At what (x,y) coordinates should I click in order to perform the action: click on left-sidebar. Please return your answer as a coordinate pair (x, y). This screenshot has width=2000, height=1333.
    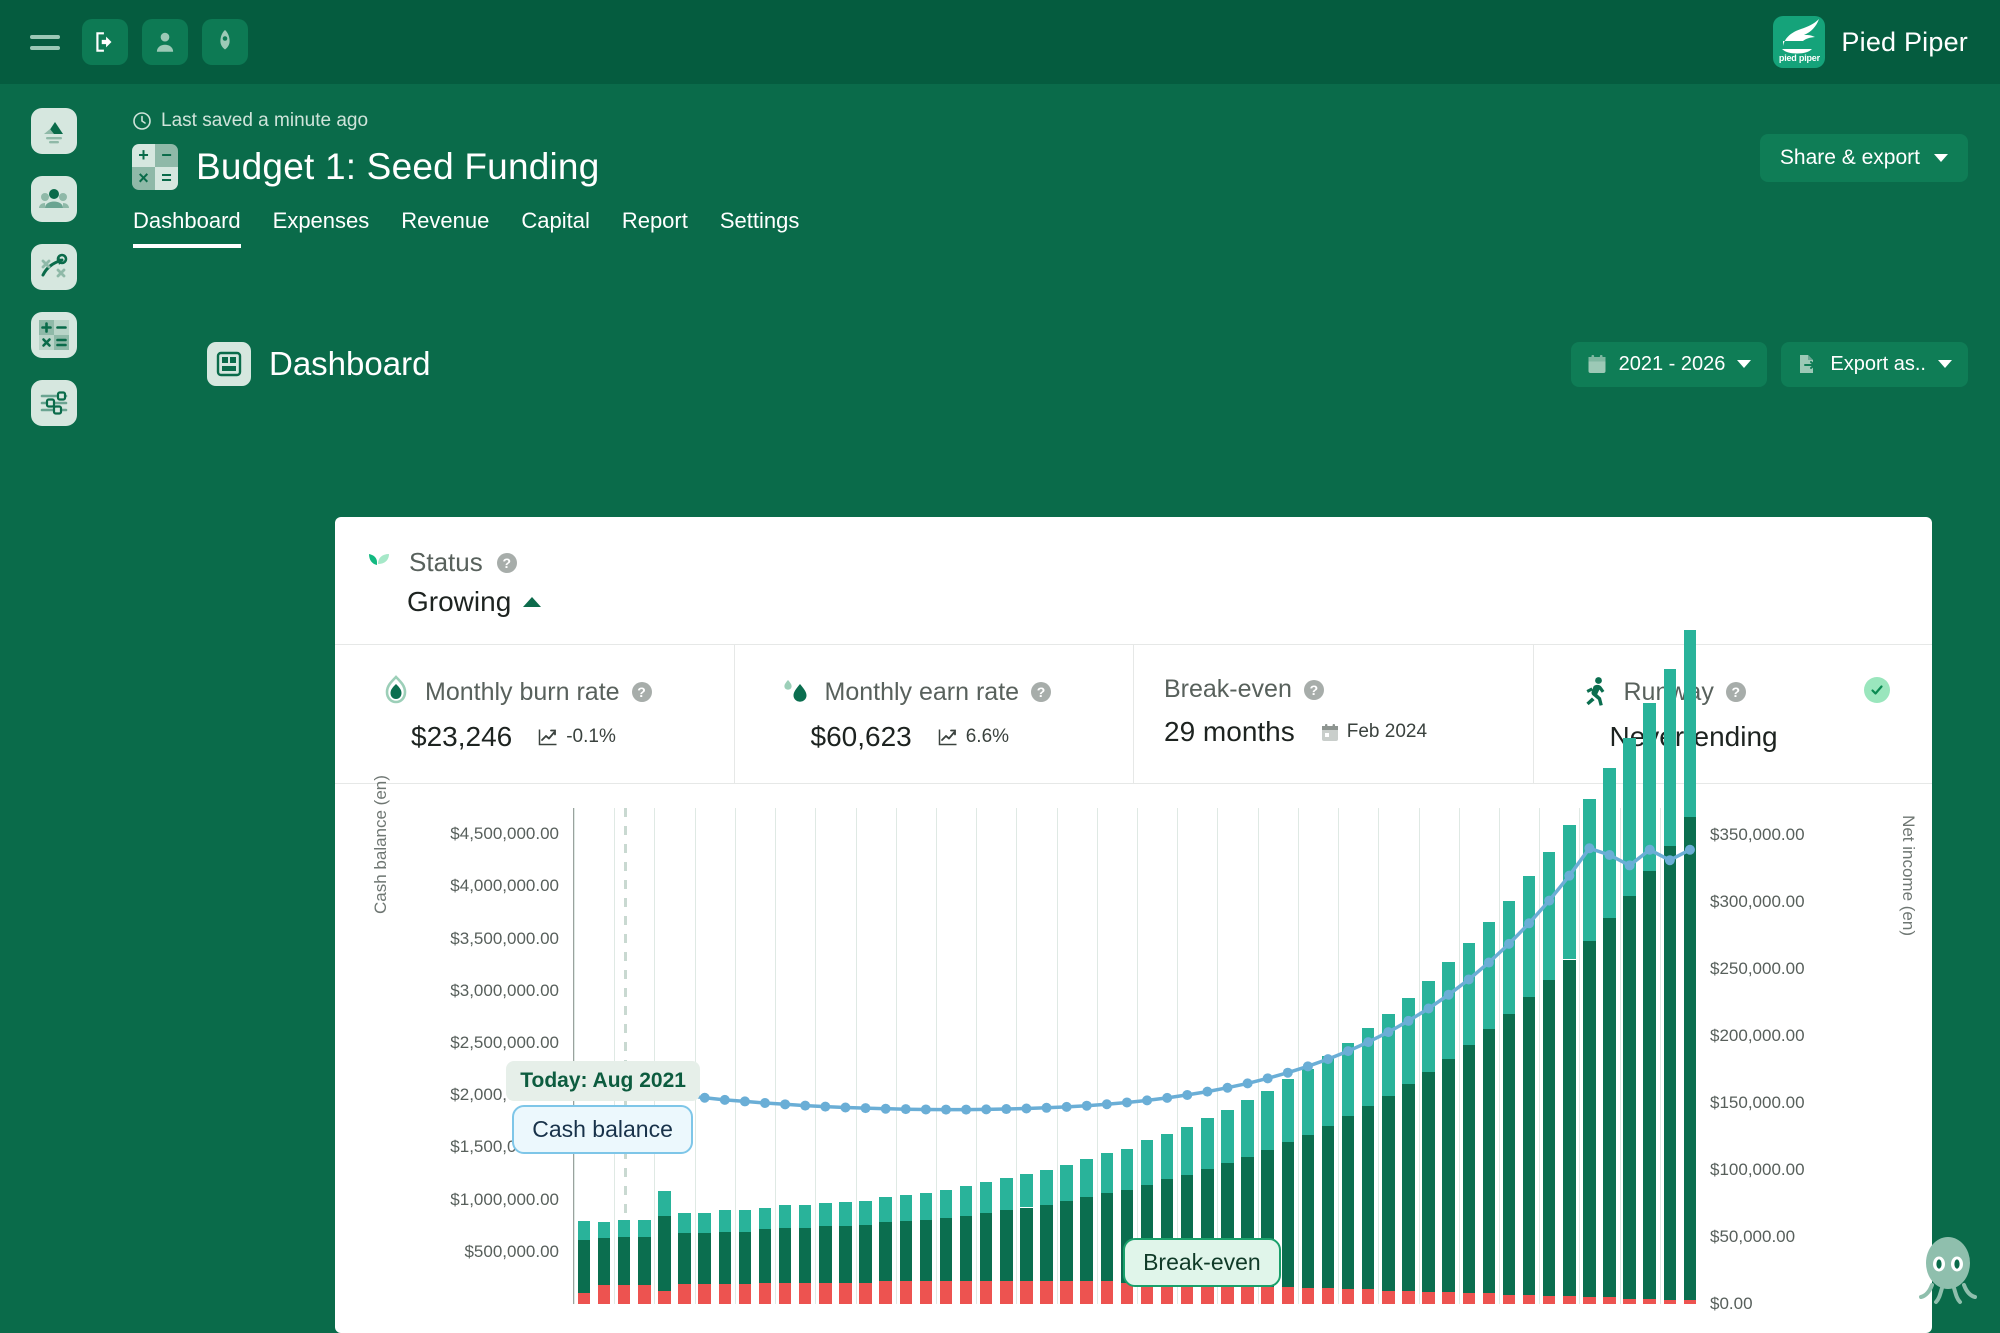
    Looking at the image, I should click on (53, 708).